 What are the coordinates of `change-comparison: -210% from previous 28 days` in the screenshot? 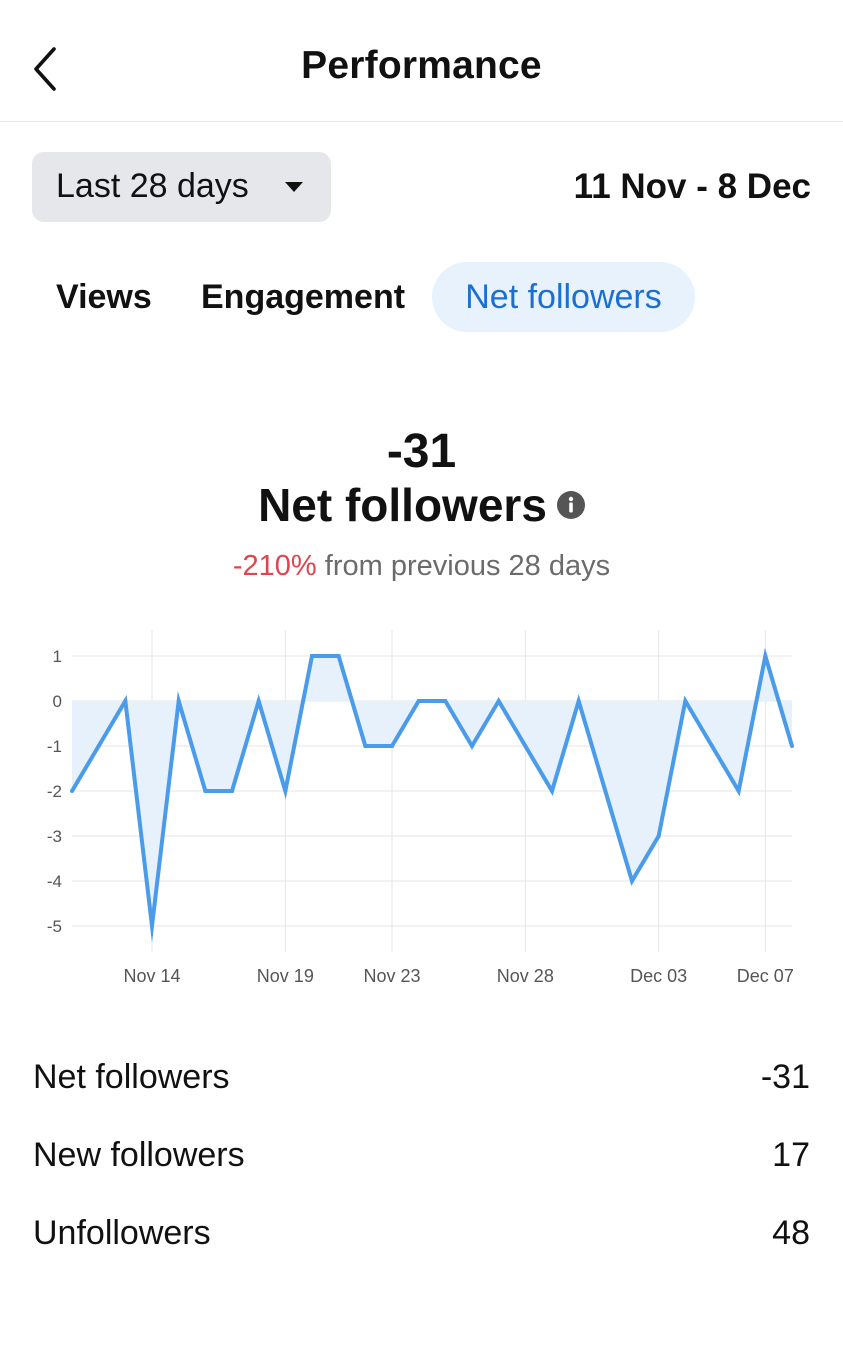 It's located at (421, 566).